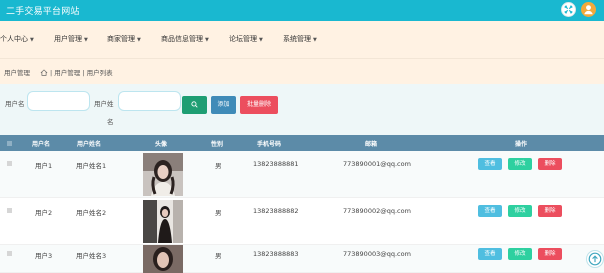 This screenshot has height=273, width=604. Describe the element at coordinates (371, 144) in the screenshot. I see `col-email: 邮箱` at that location.